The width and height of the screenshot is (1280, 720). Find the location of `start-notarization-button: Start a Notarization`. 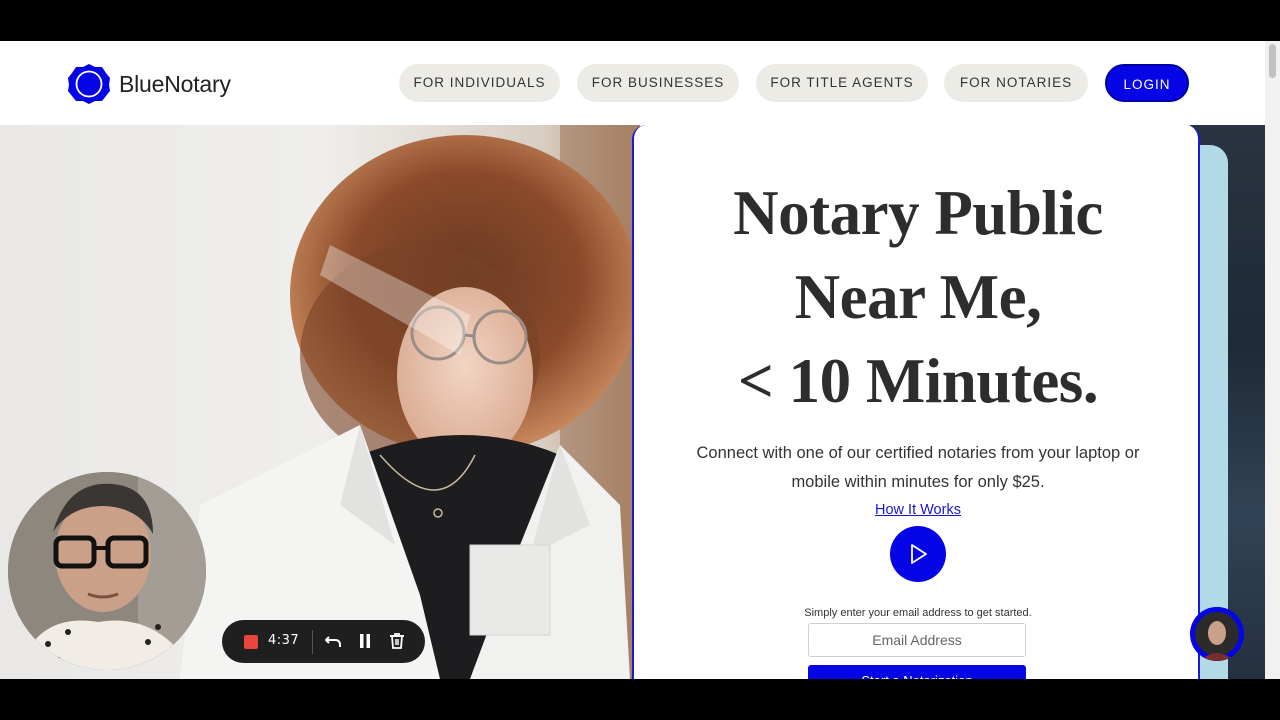

start-notarization-button: Start a Notarization is located at coordinates (917, 672).